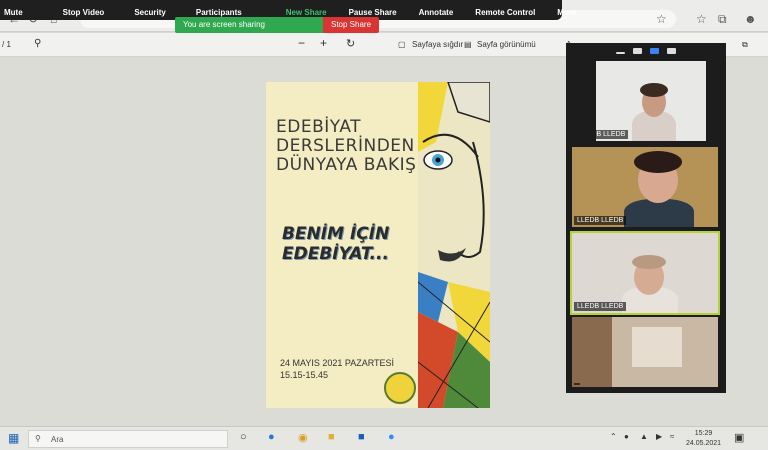  Describe the element at coordinates (402, 44) in the screenshot. I see `fit-page-icon: ▢` at that location.